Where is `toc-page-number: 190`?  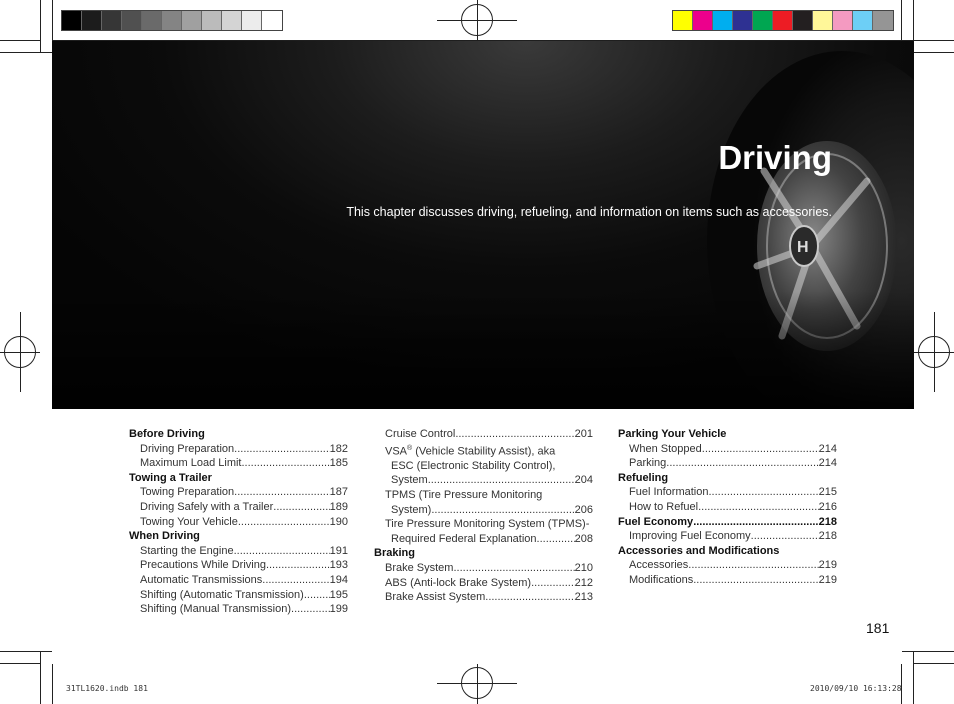 toc-page-number: 190 is located at coordinates (338, 521).